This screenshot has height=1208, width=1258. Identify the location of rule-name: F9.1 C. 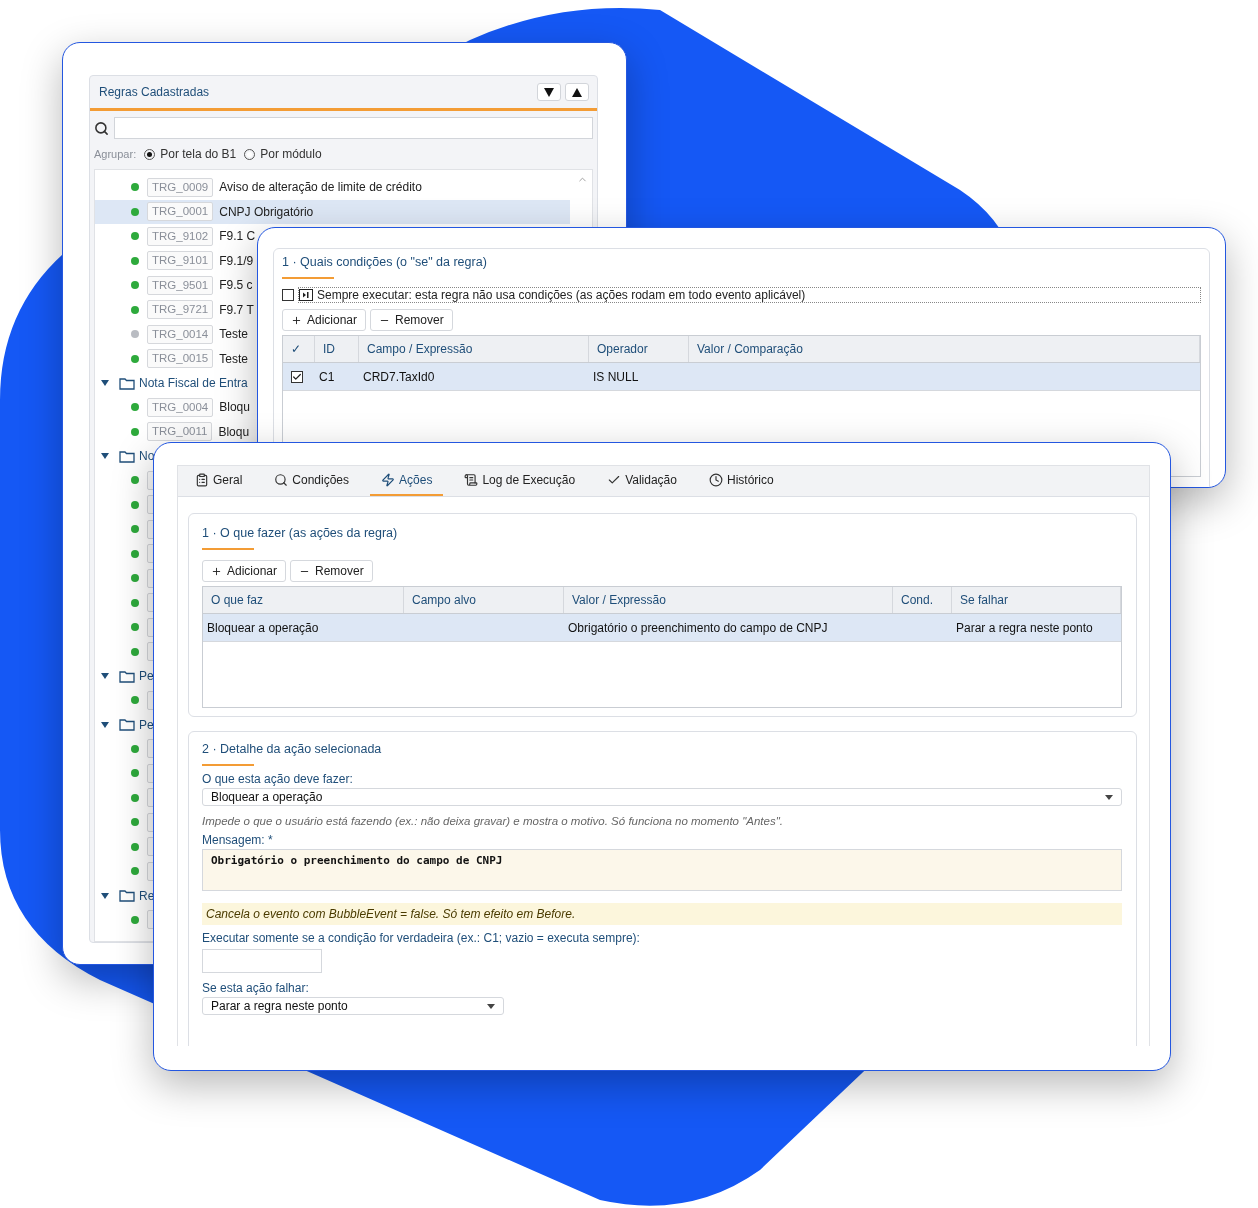
(237, 236).